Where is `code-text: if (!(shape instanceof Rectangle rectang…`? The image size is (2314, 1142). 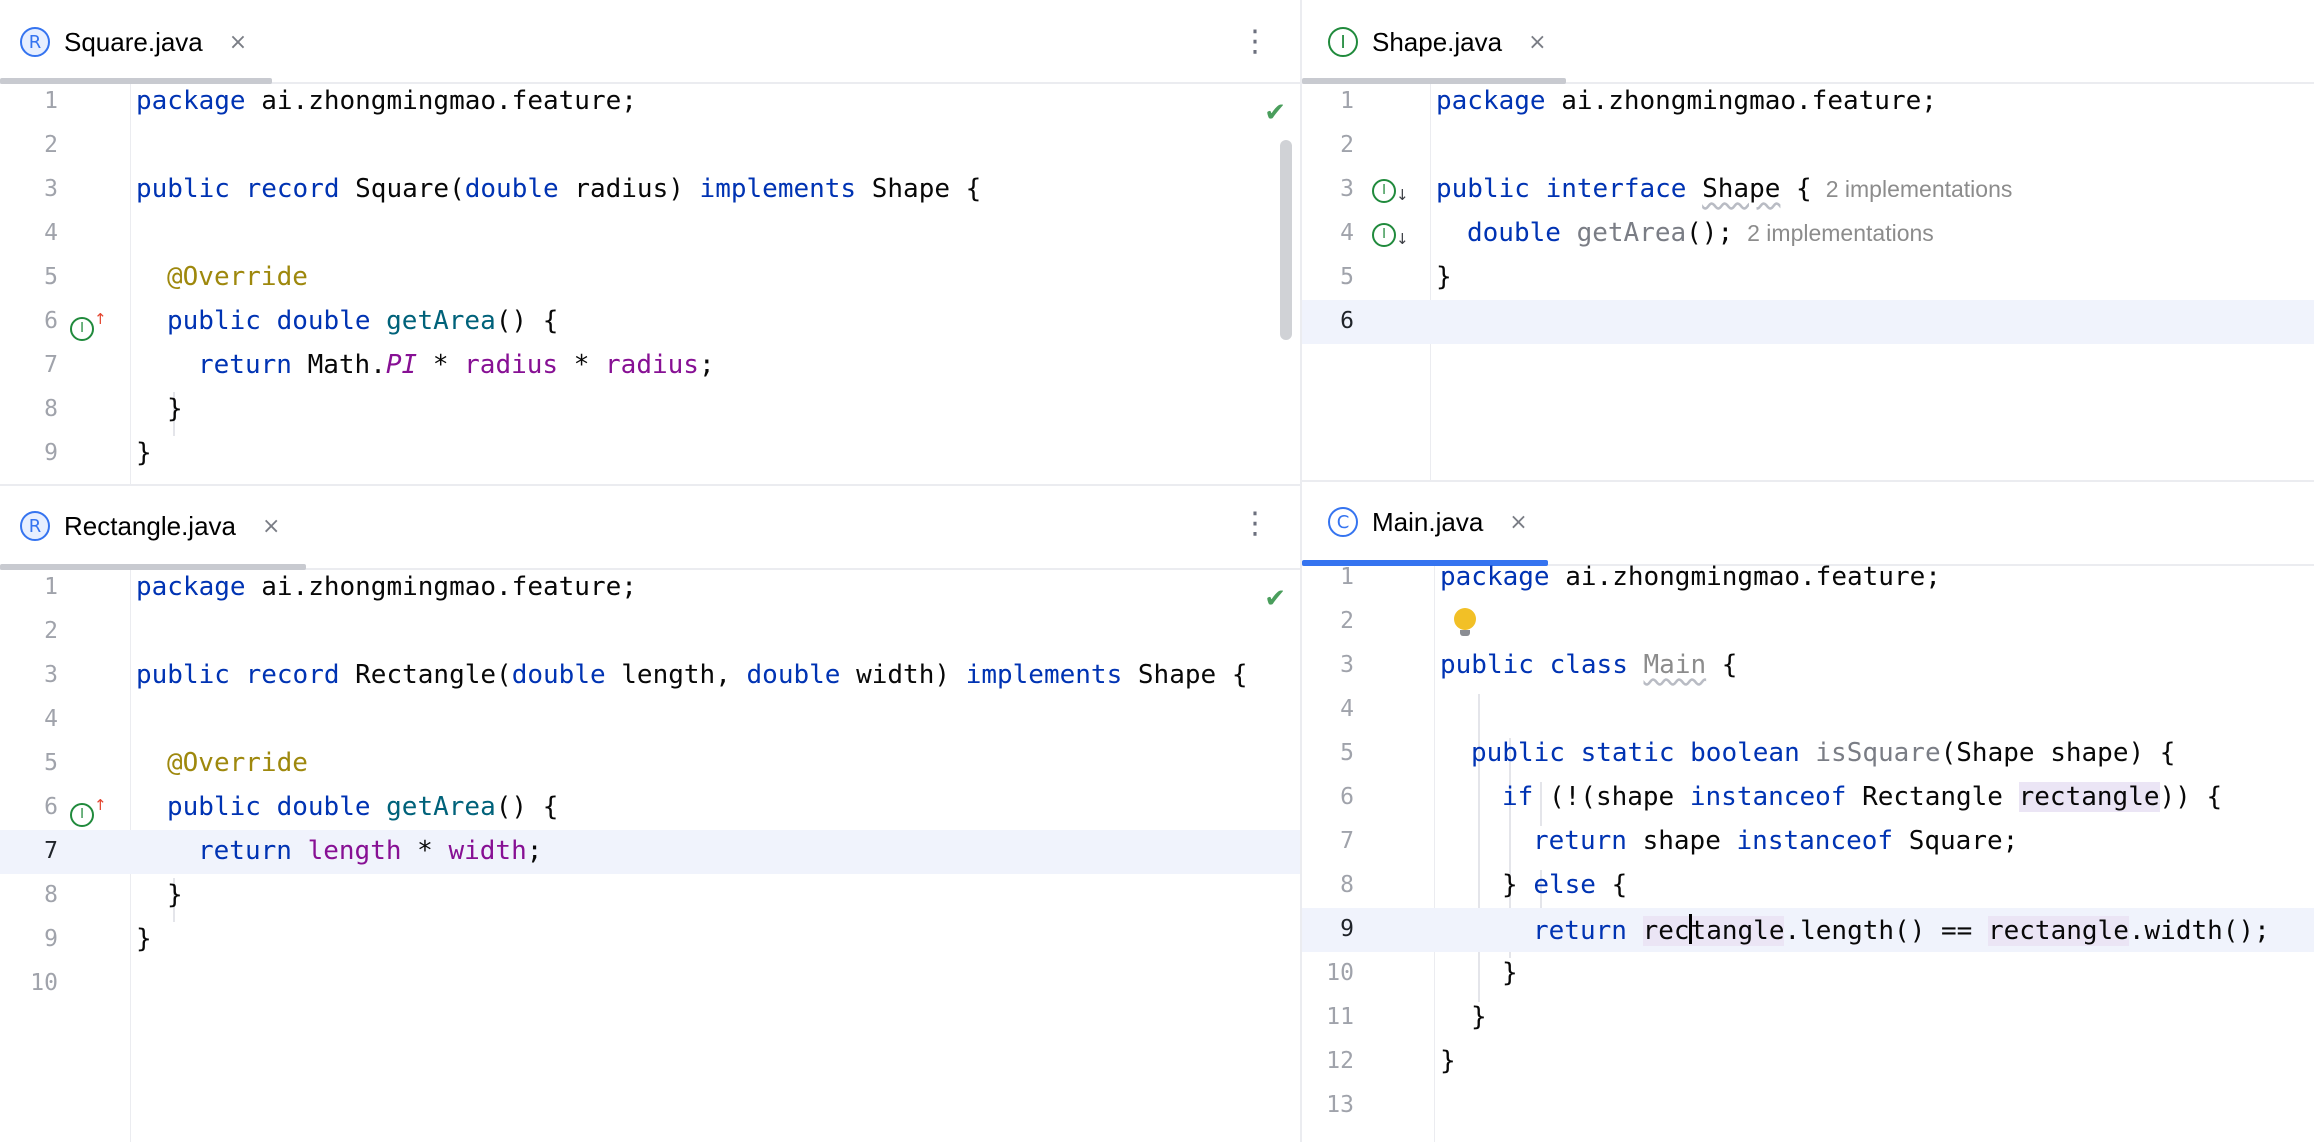
code-text: if (!(shape instanceof Rectangle rectang… is located at coordinates (1862, 797).